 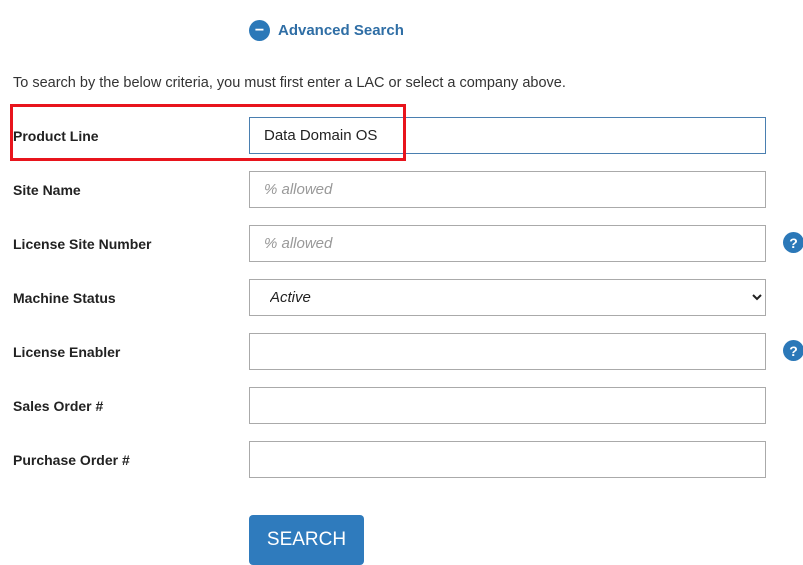 I want to click on site-name-row: Site Name, so click(x=401, y=190).